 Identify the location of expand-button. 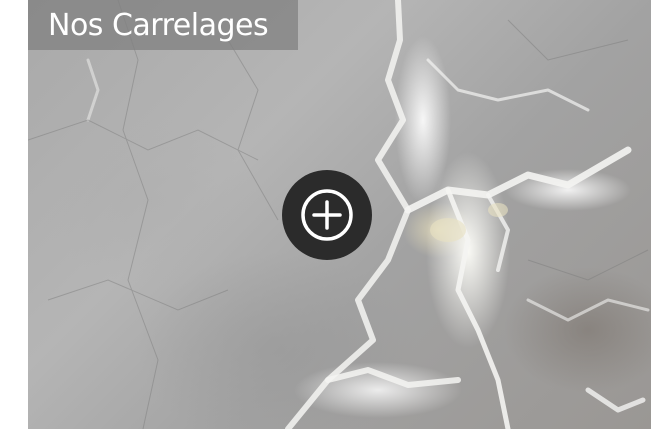
(327, 215).